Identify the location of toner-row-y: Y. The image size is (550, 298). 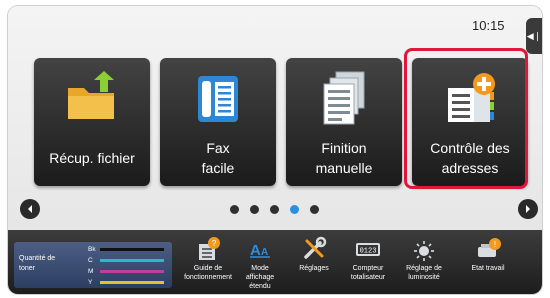
(126, 282).